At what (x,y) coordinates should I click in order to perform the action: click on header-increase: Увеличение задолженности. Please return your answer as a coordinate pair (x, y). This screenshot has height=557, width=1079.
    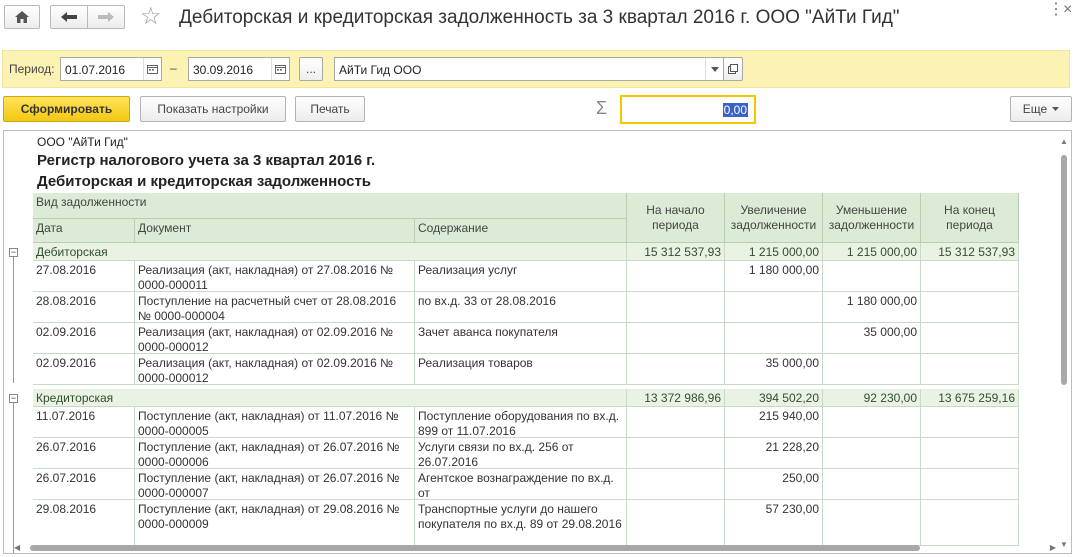
    Looking at the image, I should click on (774, 218).